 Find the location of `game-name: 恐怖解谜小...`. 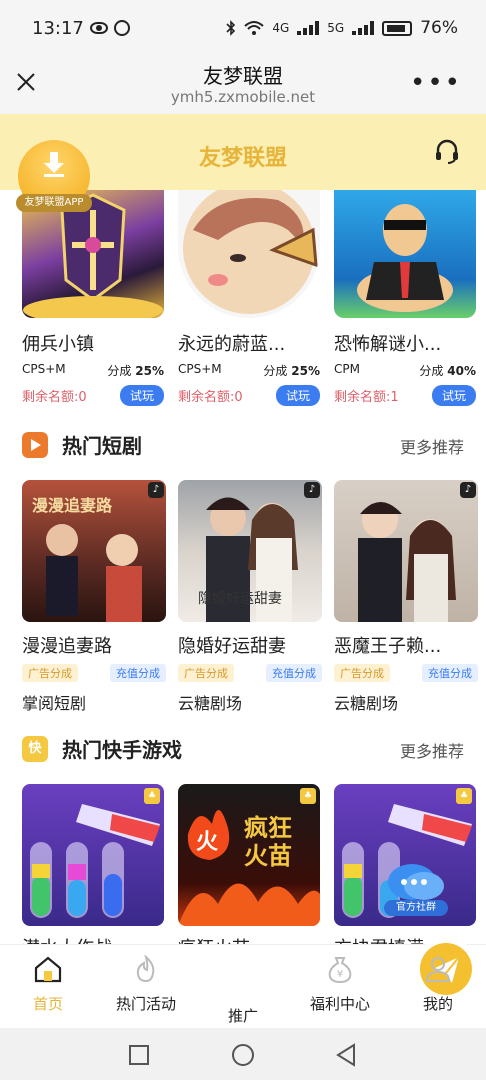

game-name: 恐怖解谜小... is located at coordinates (388, 344).